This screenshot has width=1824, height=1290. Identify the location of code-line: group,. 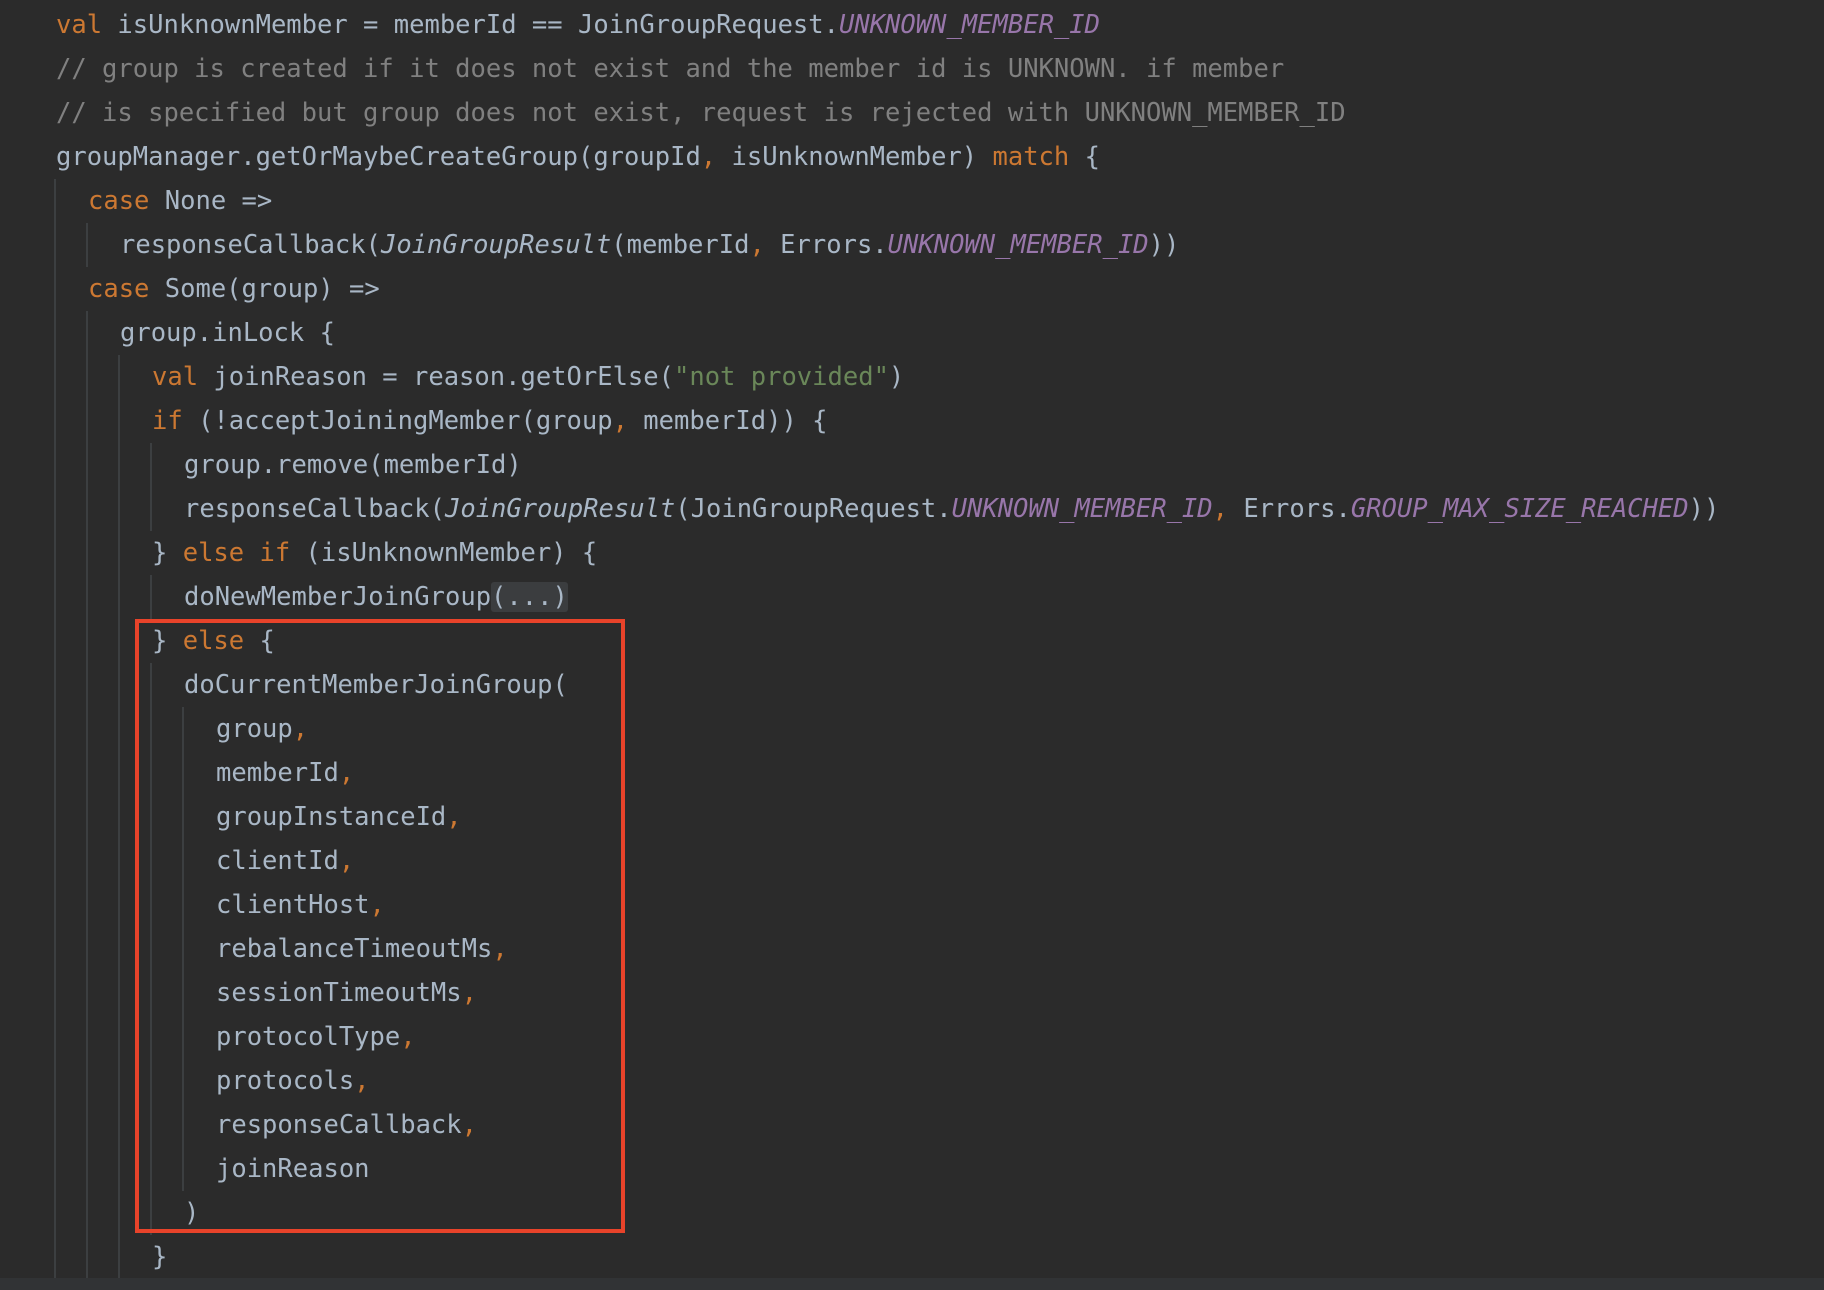
(262, 729).